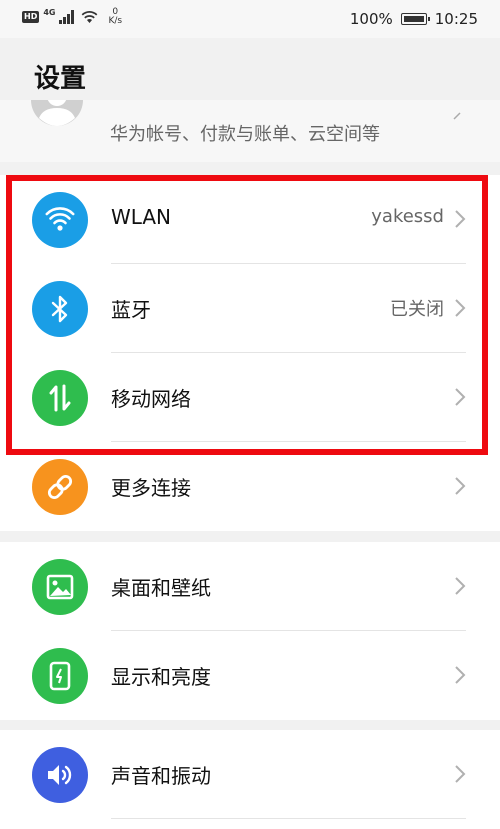 This screenshot has width=500, height=829. I want to click on row-label: 移动网络, so click(151, 399).